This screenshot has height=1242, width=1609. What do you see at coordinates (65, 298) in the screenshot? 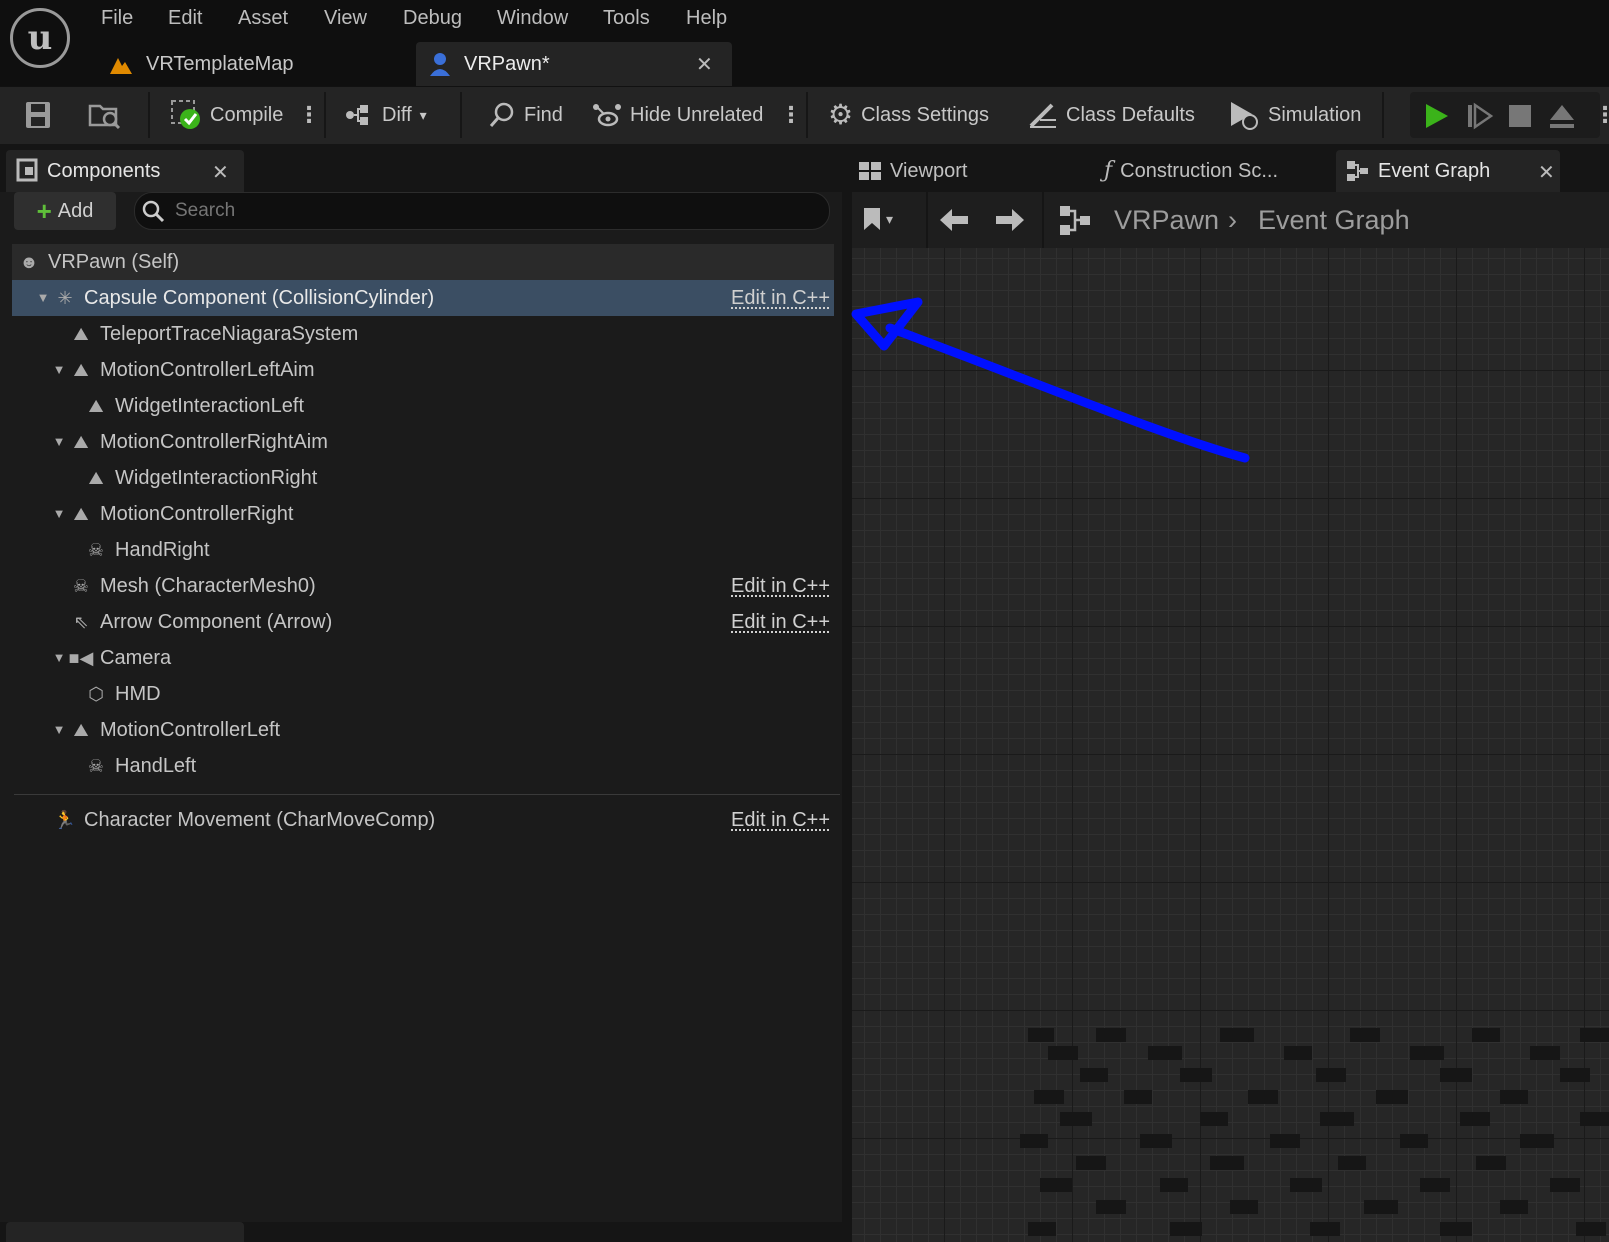
I see `capsule-icon: ✳` at bounding box center [65, 298].